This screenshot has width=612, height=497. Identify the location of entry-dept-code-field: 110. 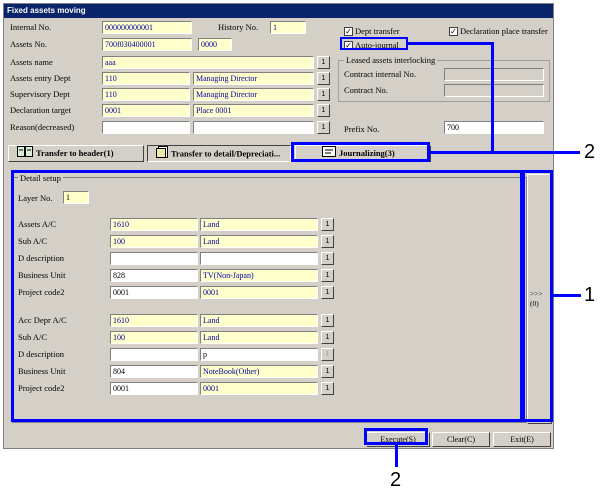
(146, 78).